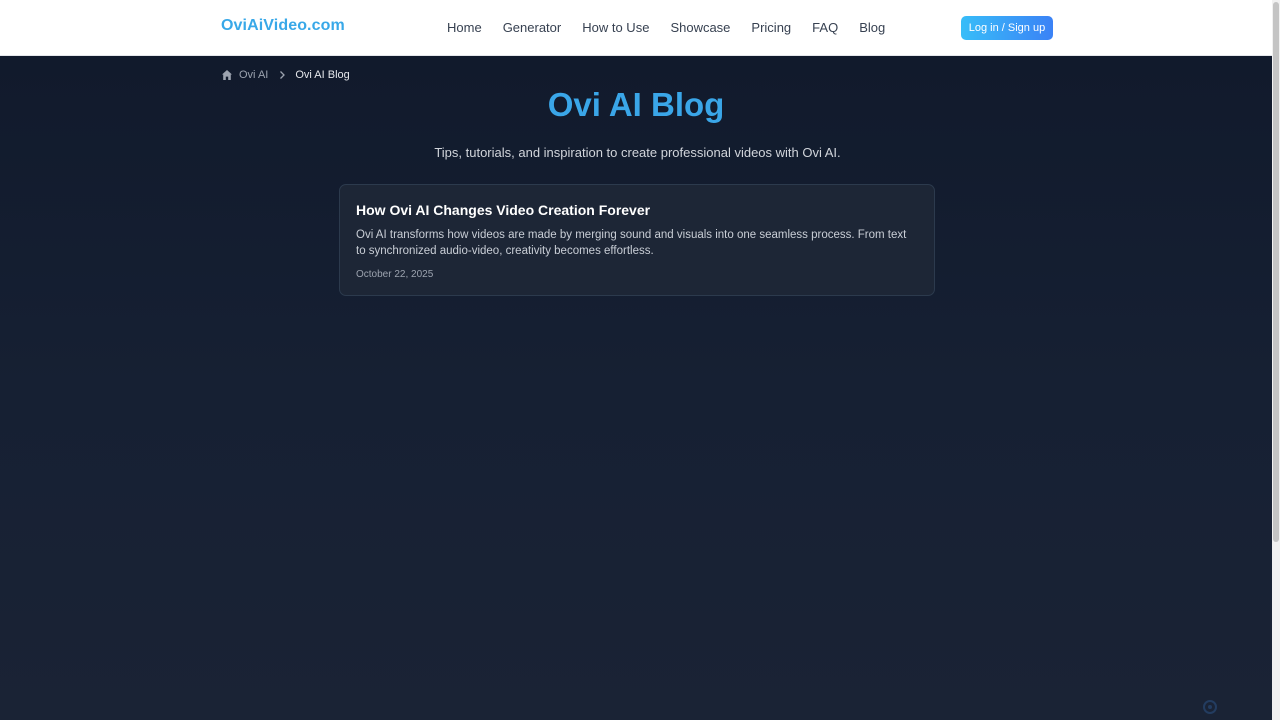  What do you see at coordinates (700, 27) in the screenshot?
I see `nav-showcase: Showcase` at bounding box center [700, 27].